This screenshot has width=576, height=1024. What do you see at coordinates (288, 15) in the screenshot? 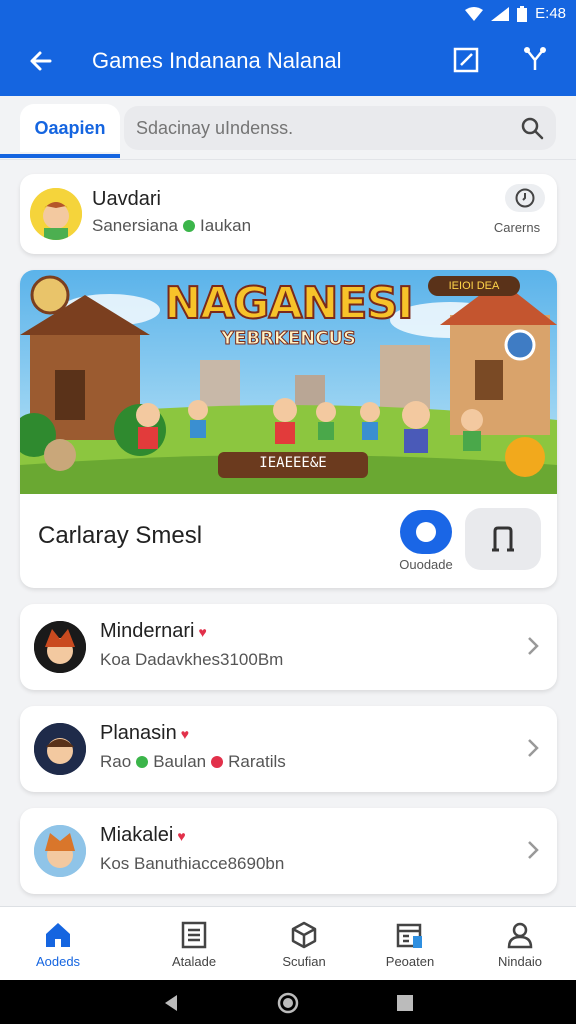
I see `status-bar: E:48` at bounding box center [288, 15].